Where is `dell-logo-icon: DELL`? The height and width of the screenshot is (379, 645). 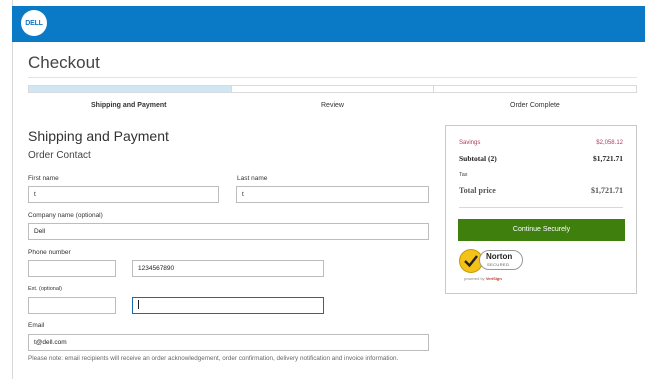
dell-logo-icon: DELL is located at coordinates (34, 23).